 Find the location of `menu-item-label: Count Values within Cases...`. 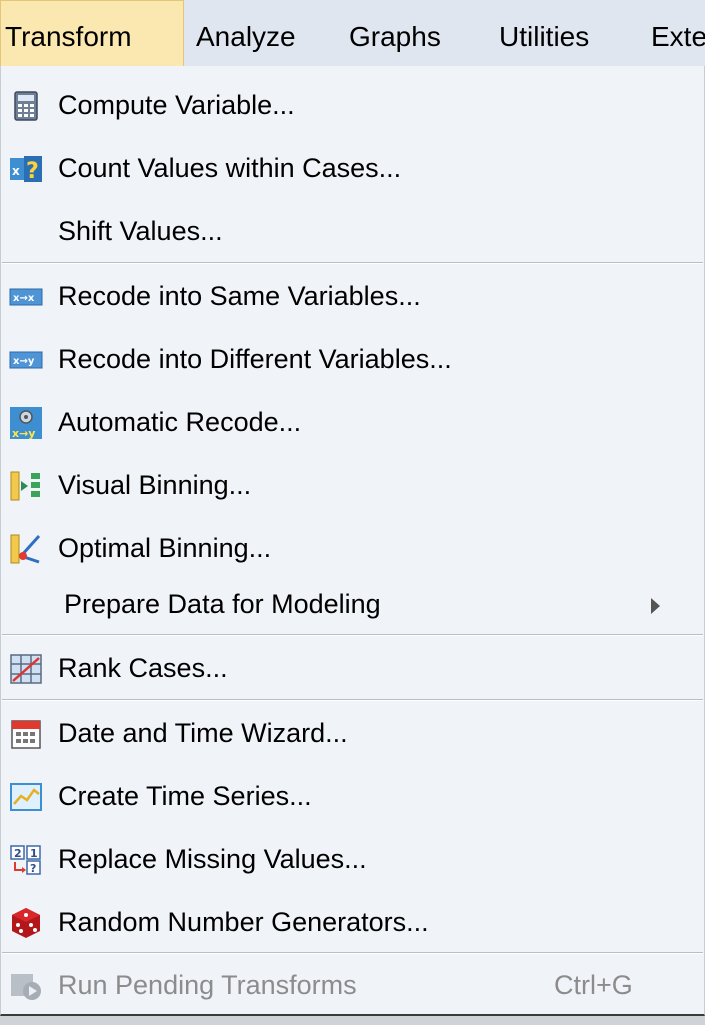

menu-item-label: Count Values within Cases... is located at coordinates (230, 168).